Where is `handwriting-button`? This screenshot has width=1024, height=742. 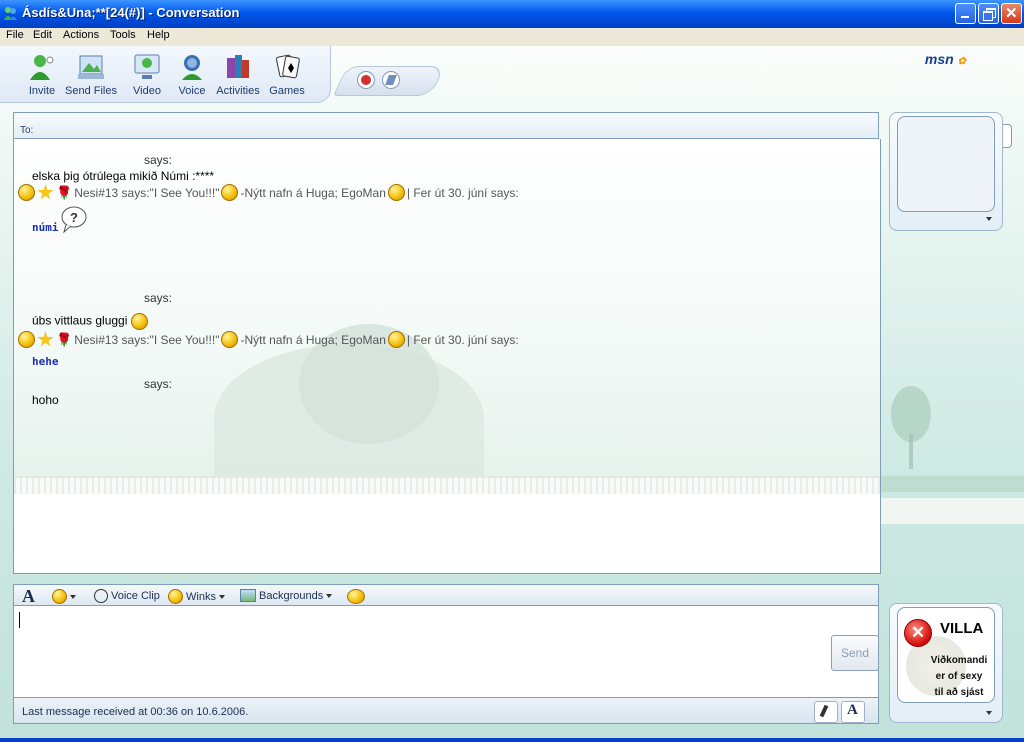 handwriting-button is located at coordinates (826, 712).